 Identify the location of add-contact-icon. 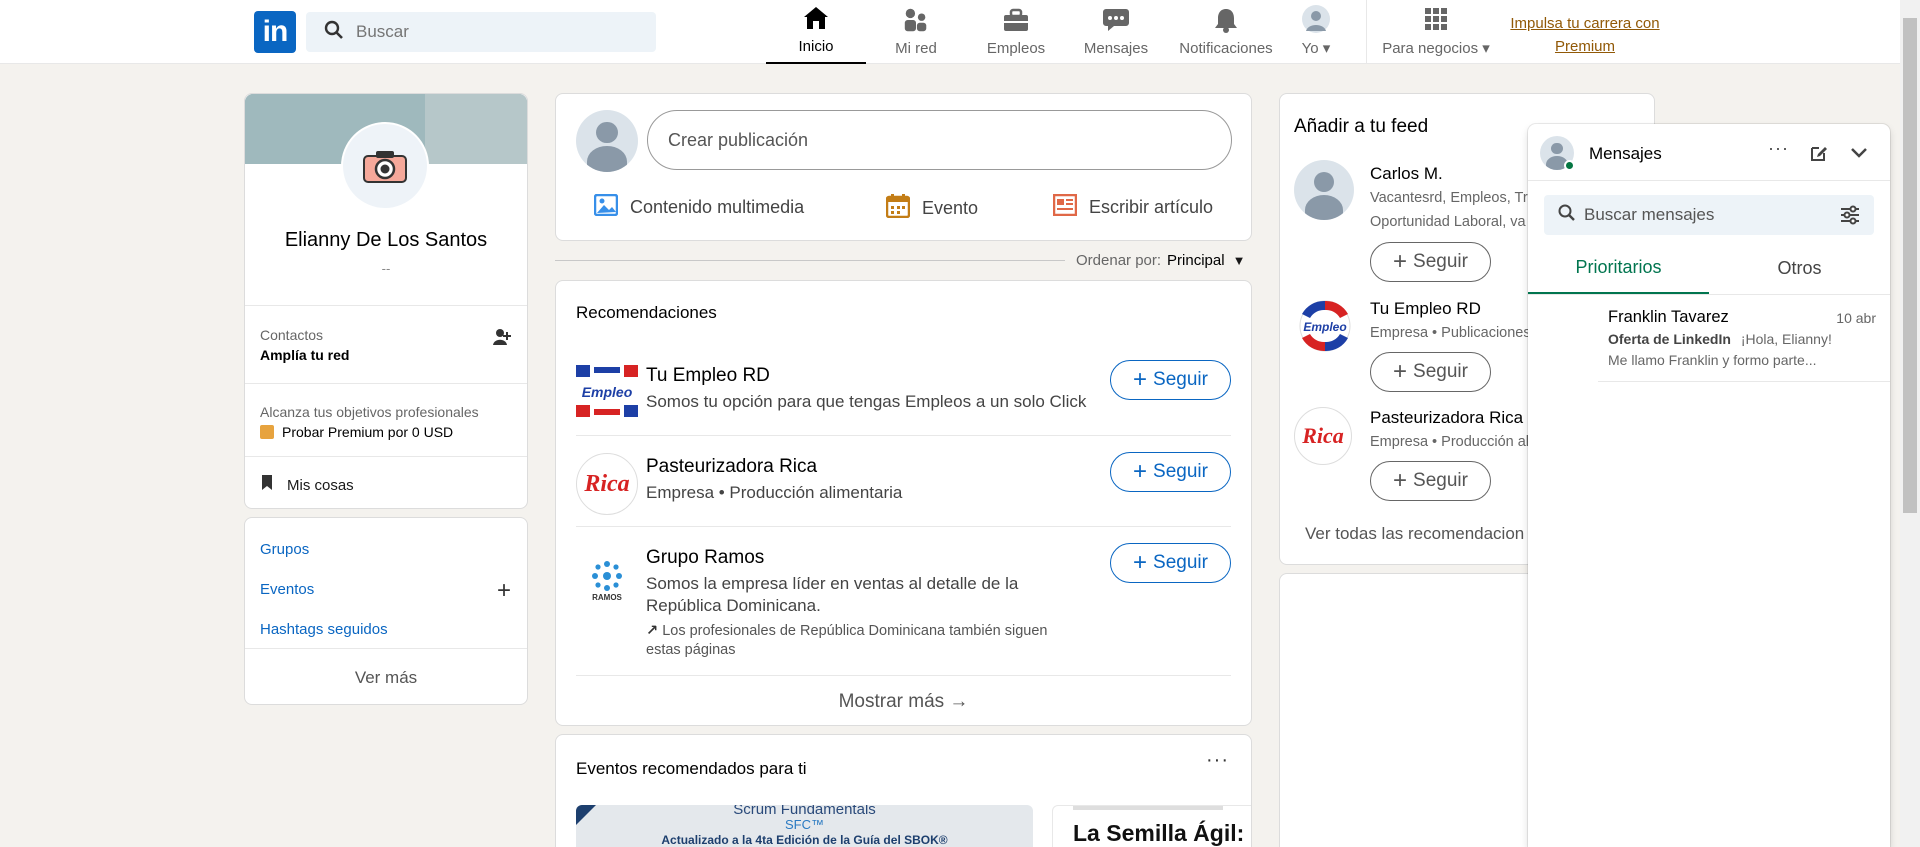
(502, 339).